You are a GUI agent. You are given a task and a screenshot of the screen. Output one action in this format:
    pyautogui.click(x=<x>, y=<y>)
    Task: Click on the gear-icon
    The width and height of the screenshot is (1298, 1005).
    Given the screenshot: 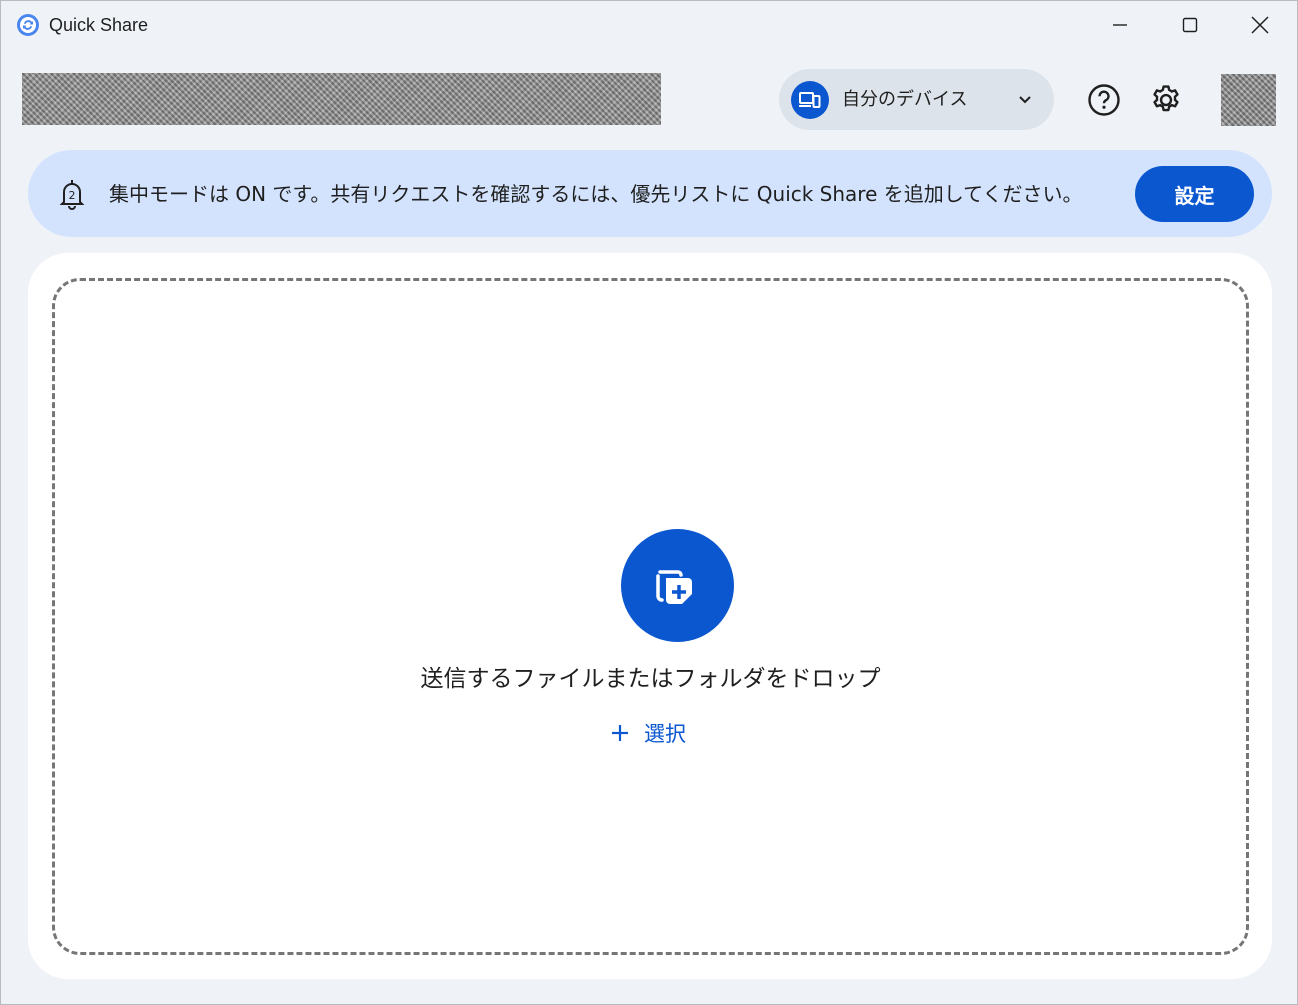 What is the action you would take?
    pyautogui.click(x=1166, y=98)
    